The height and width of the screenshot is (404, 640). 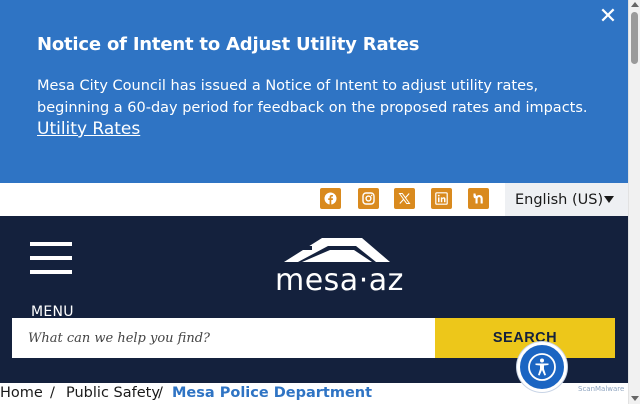 What do you see at coordinates (635, 4) in the screenshot?
I see `scroll-up-icon` at bounding box center [635, 4].